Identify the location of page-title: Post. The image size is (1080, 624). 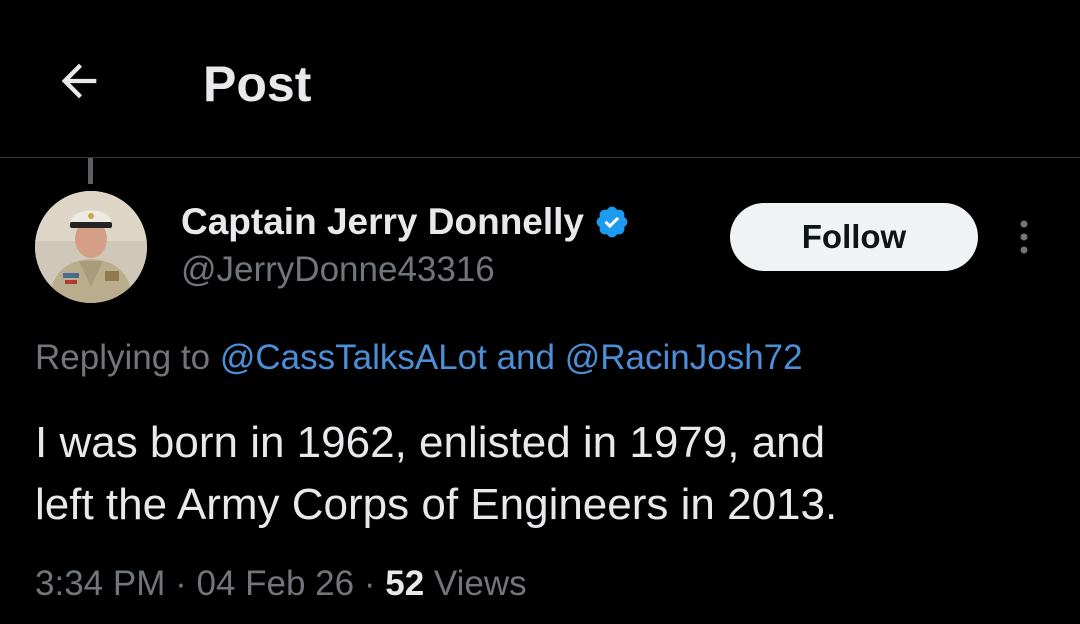
(257, 84).